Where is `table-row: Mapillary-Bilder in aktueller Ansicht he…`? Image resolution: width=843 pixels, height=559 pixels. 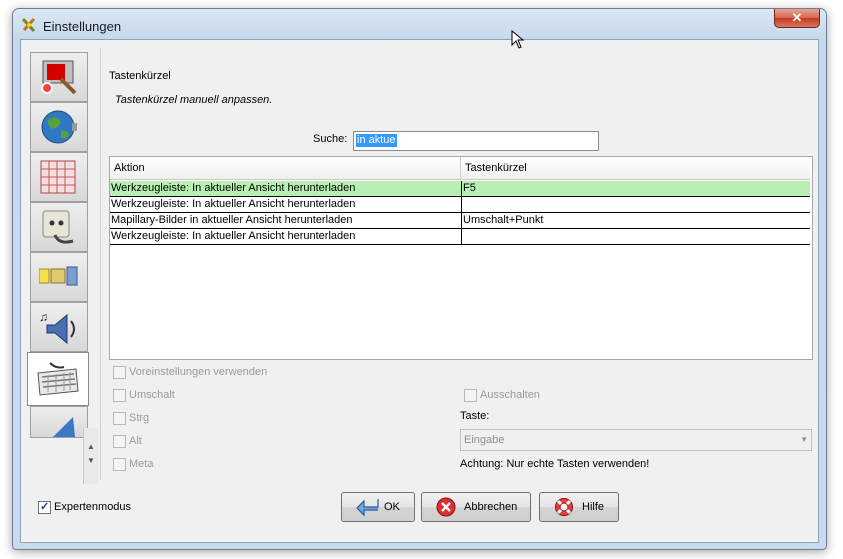
table-row: Mapillary-Bilder in aktueller Ansicht he… is located at coordinates (460, 221).